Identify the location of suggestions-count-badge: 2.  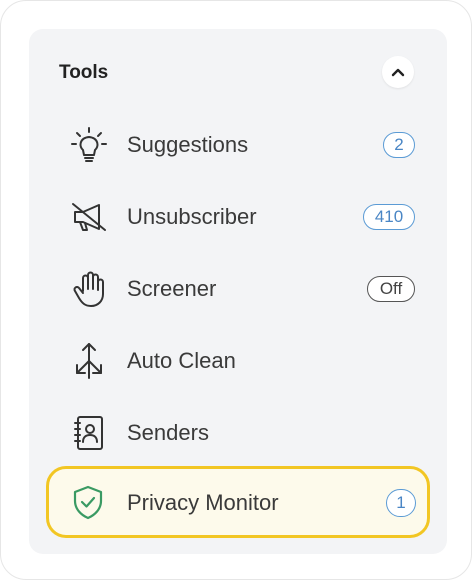
(399, 145).